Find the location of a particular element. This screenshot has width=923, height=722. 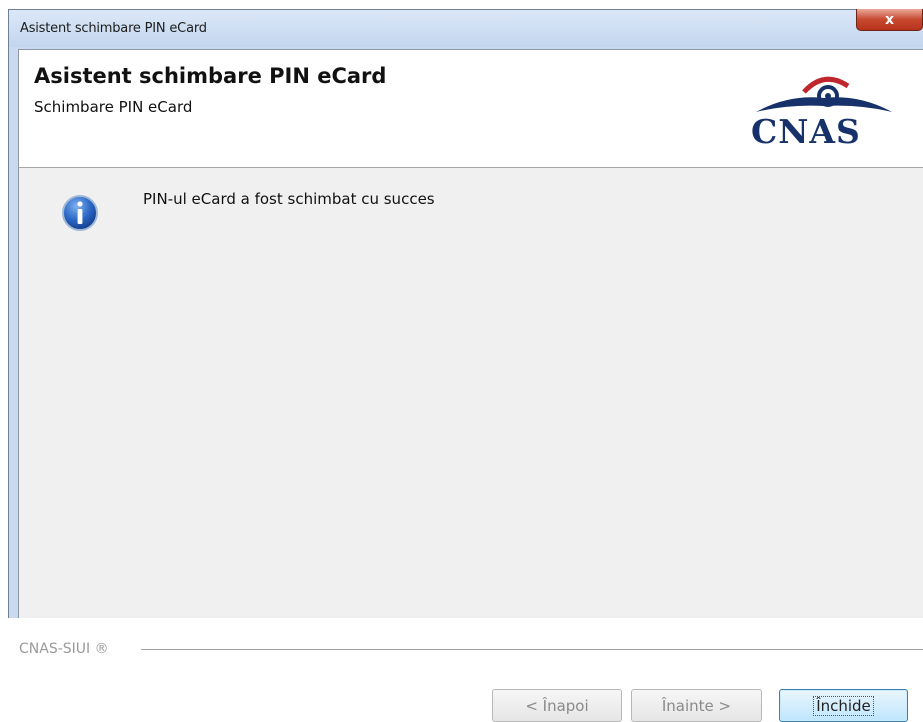

cnas-logo: CNAS is located at coordinates (824, 113).